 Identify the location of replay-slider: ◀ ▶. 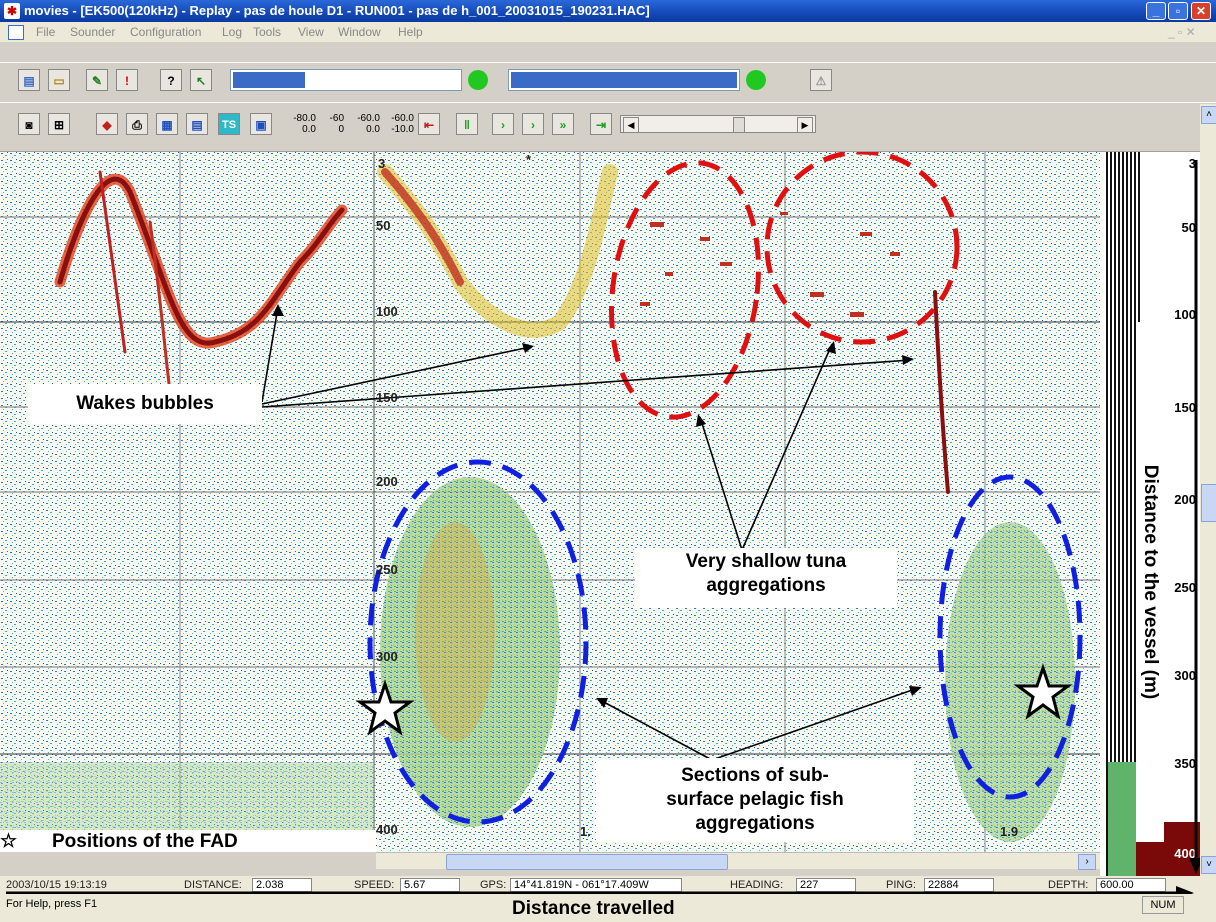
(718, 124).